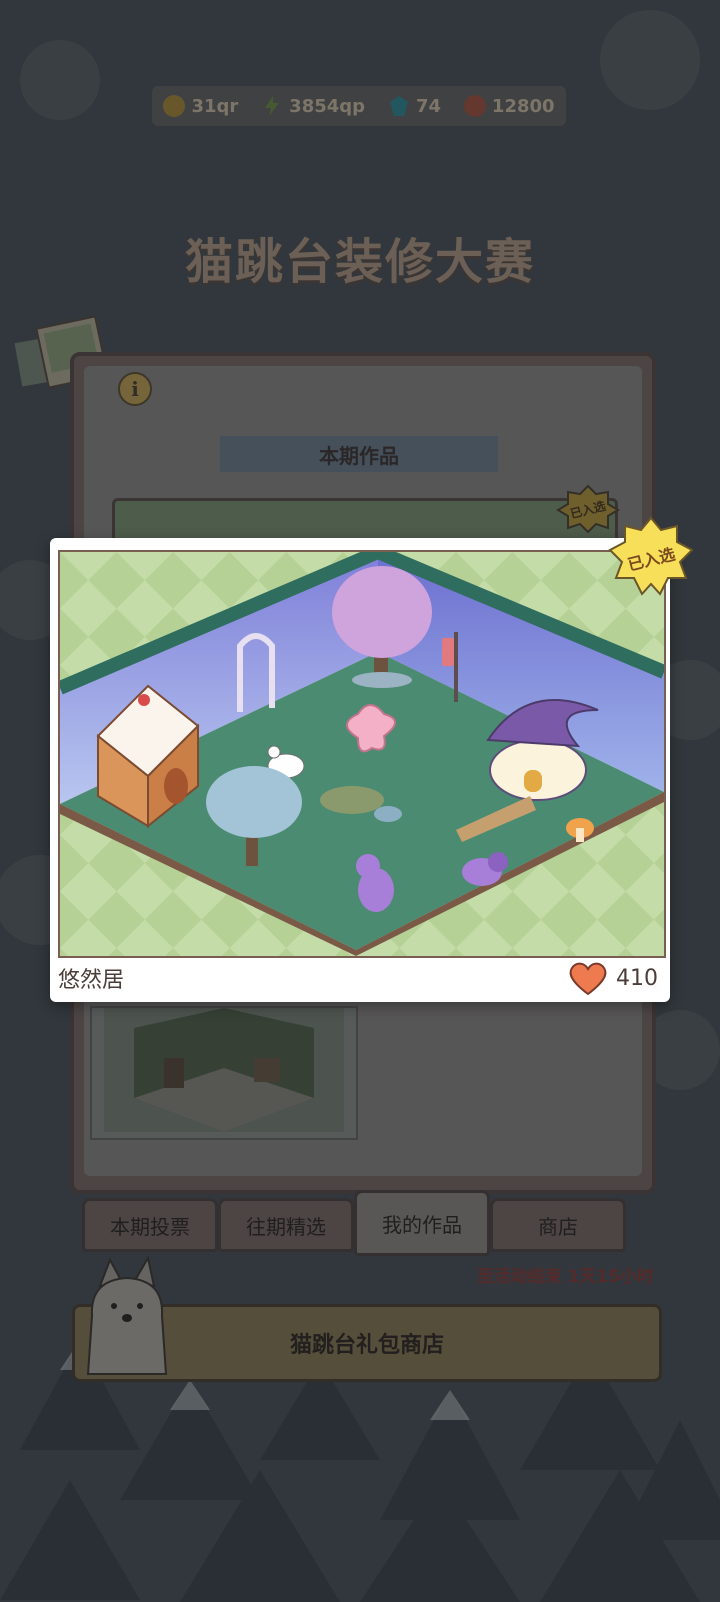  What do you see at coordinates (651, 558) in the screenshot?
I see `selected-badge: 已入选` at bounding box center [651, 558].